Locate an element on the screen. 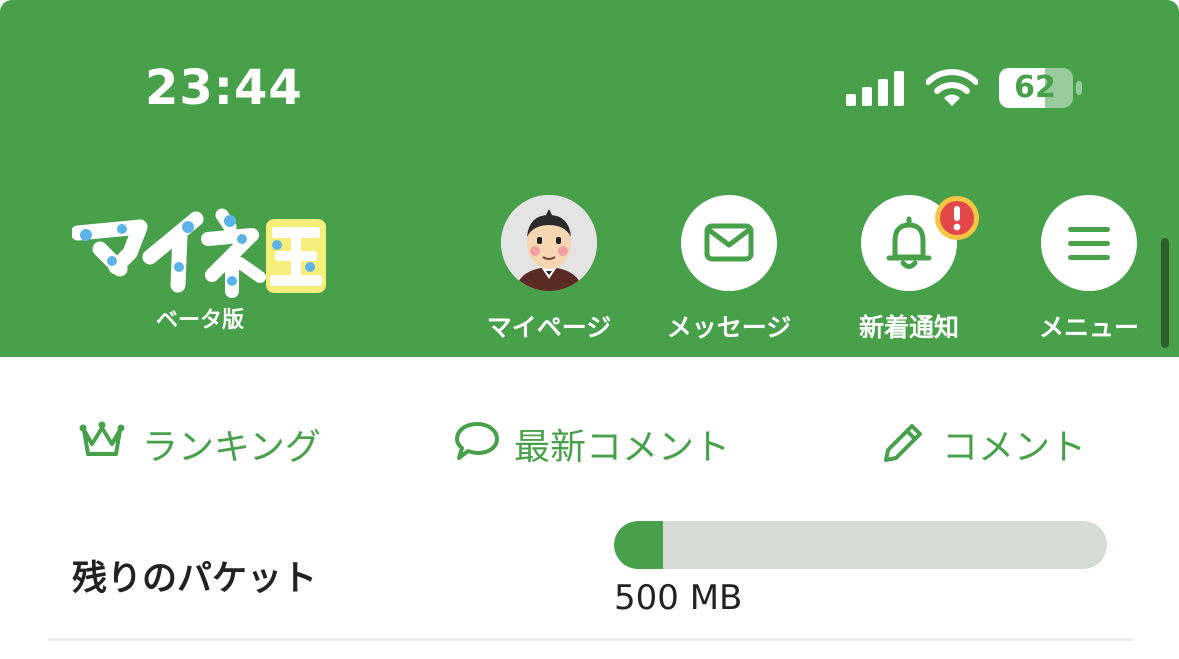  status-time: 23:44 is located at coordinates (224, 88).